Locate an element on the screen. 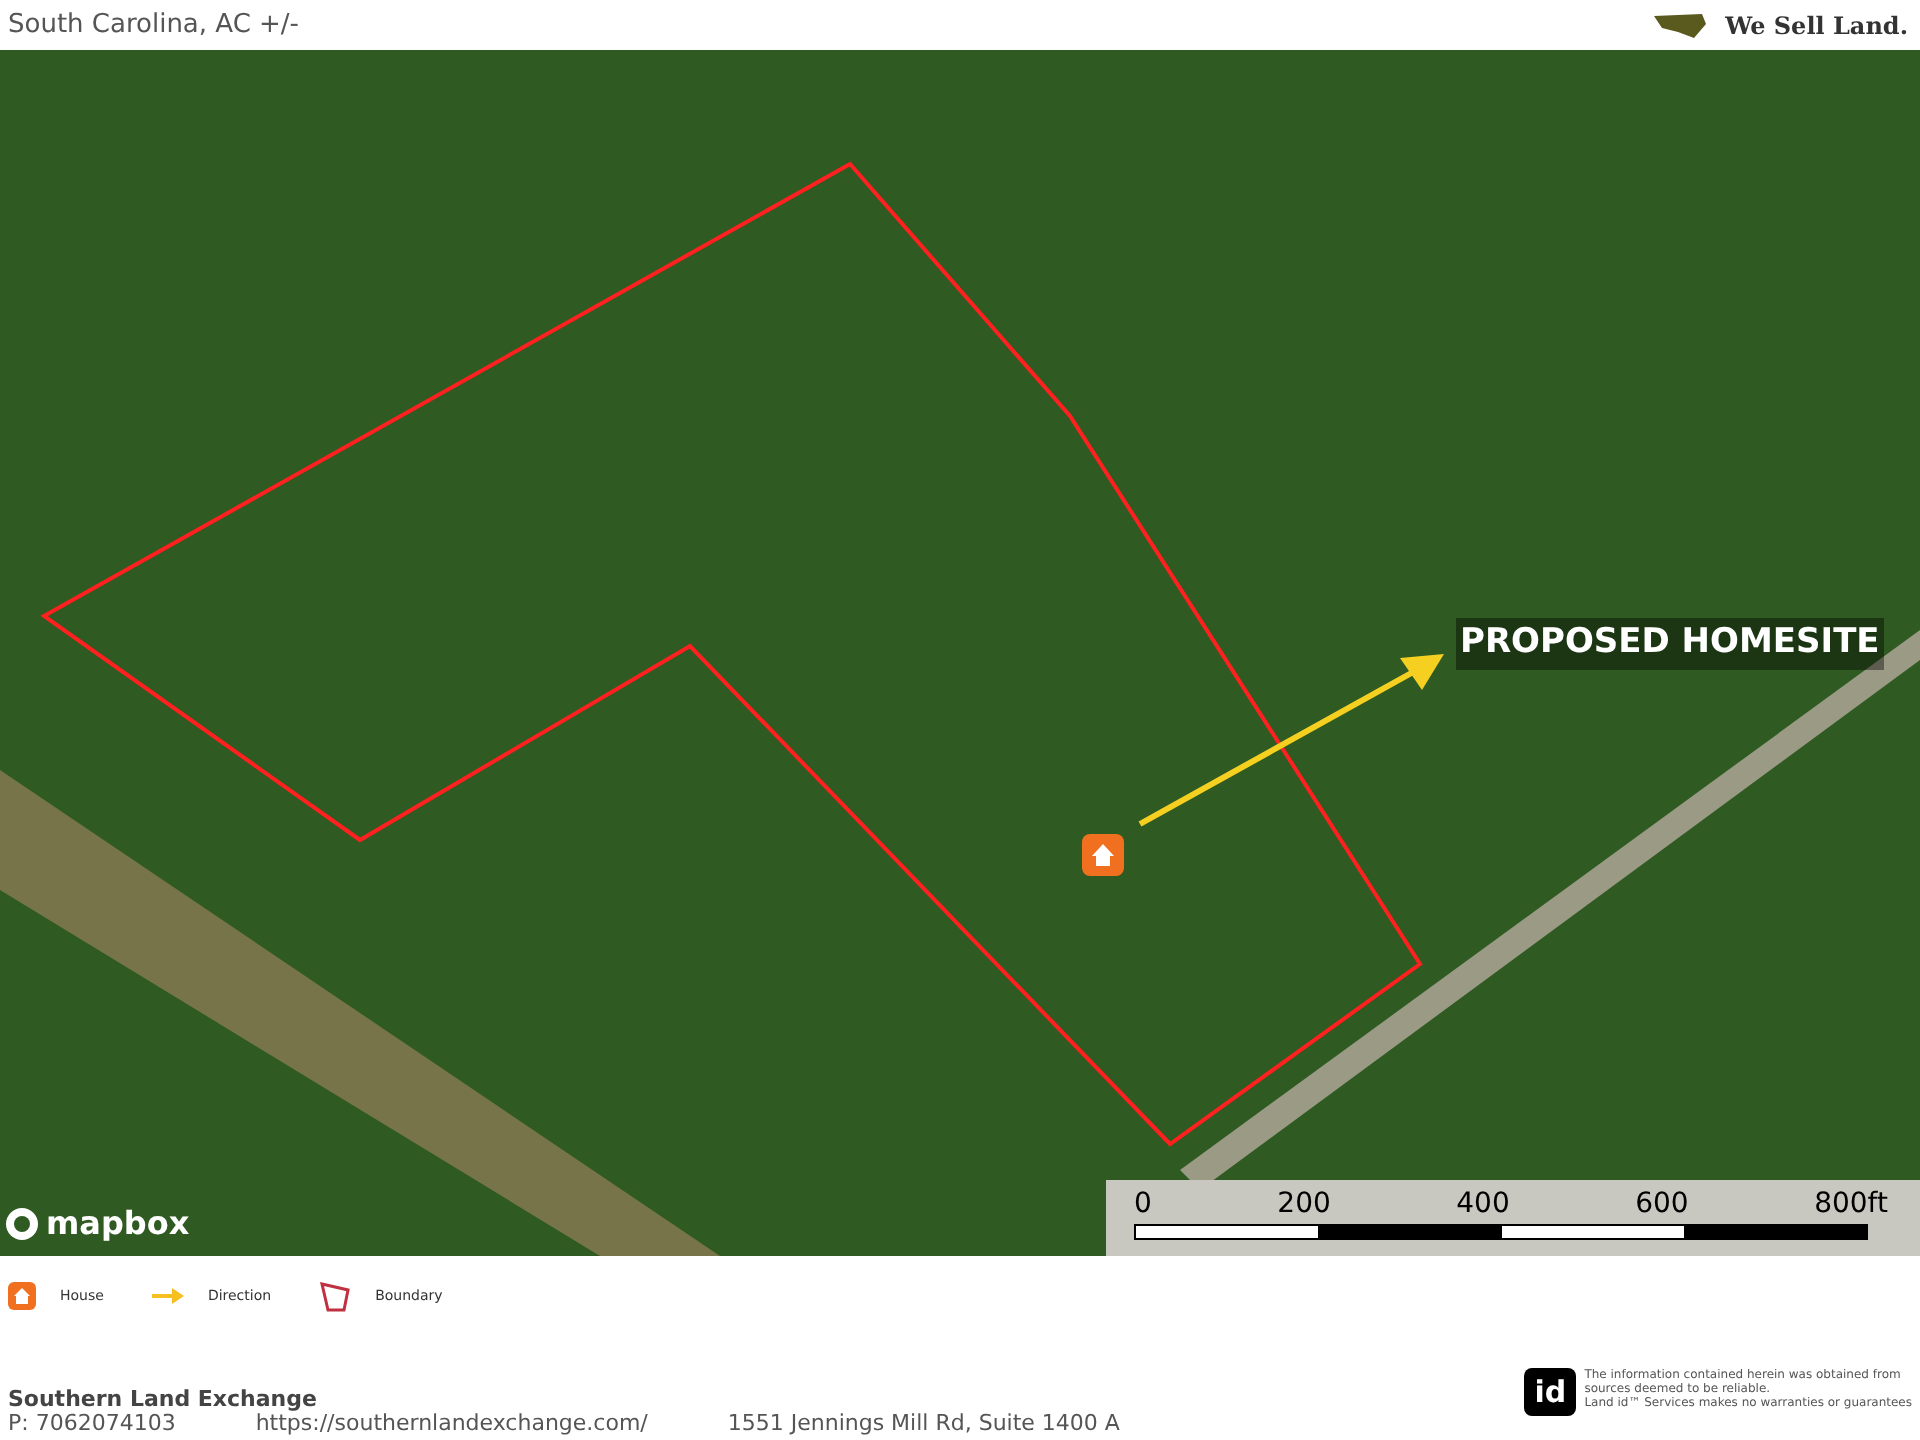 This screenshot has width=1920, height=1440. arrow-icon is located at coordinates (167, 1296).